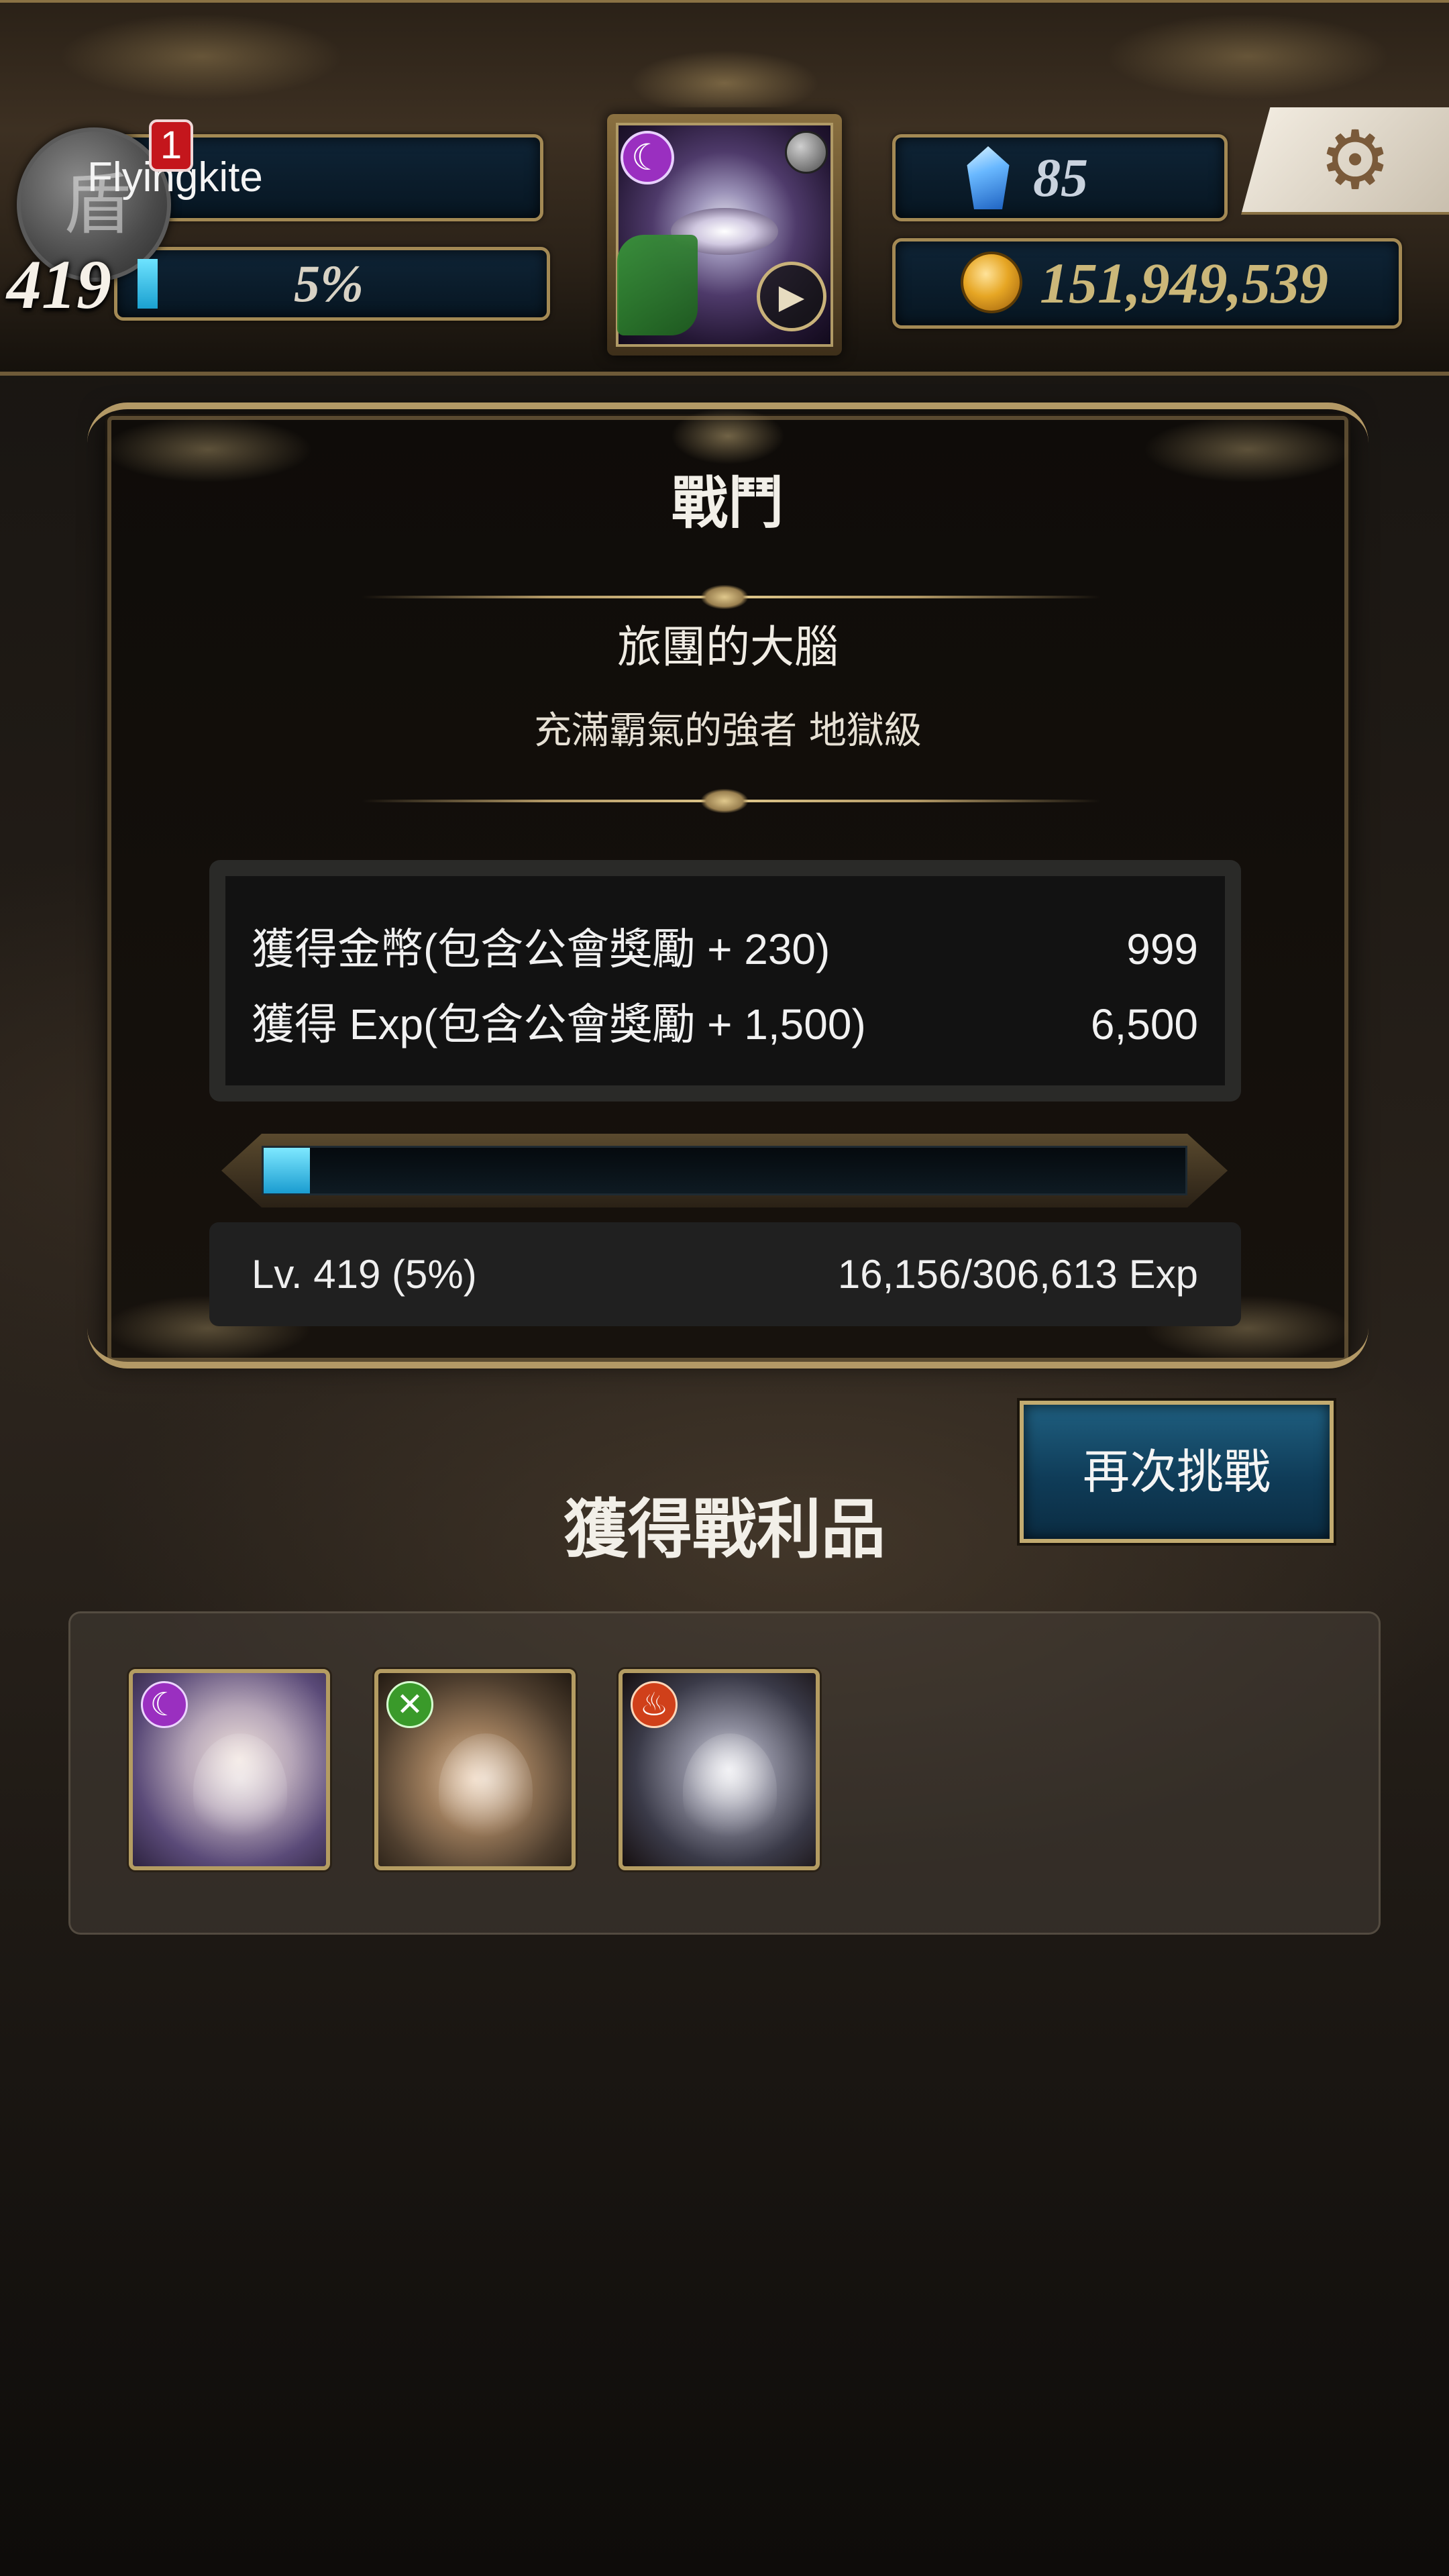 This screenshot has height=2576, width=1449. I want to click on leader-card-leaf, so click(657, 285).